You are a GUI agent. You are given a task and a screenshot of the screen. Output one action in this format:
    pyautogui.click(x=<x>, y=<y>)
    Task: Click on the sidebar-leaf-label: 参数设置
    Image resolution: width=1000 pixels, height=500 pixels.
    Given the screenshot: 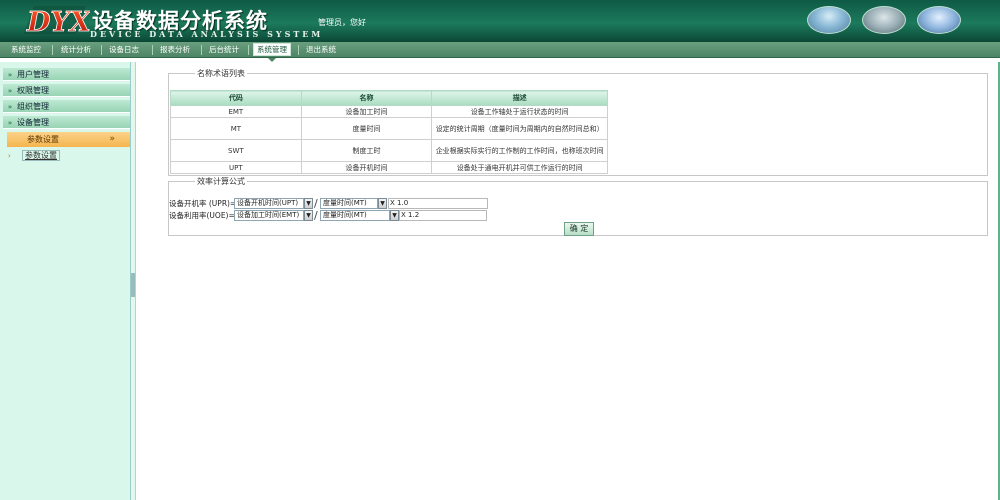 What is the action you would take?
    pyautogui.click(x=41, y=155)
    